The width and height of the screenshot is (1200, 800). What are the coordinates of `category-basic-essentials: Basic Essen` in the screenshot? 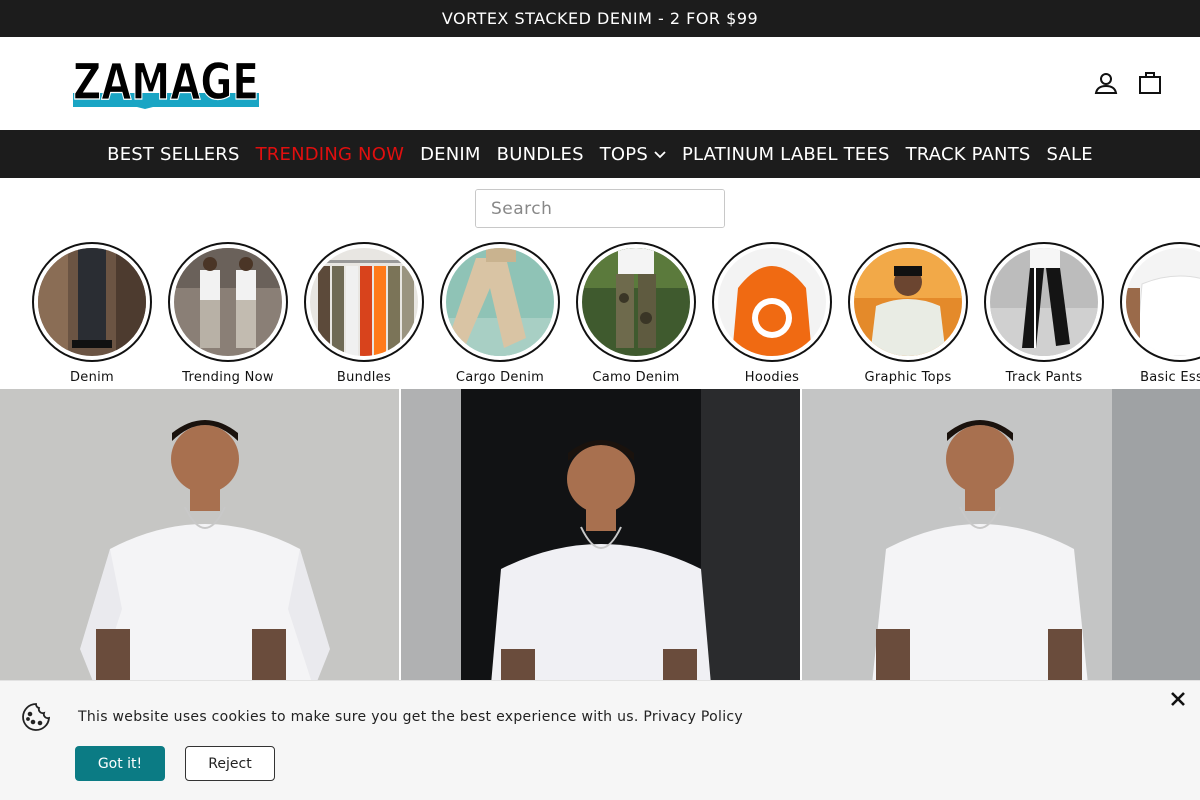 It's located at (1160, 313).